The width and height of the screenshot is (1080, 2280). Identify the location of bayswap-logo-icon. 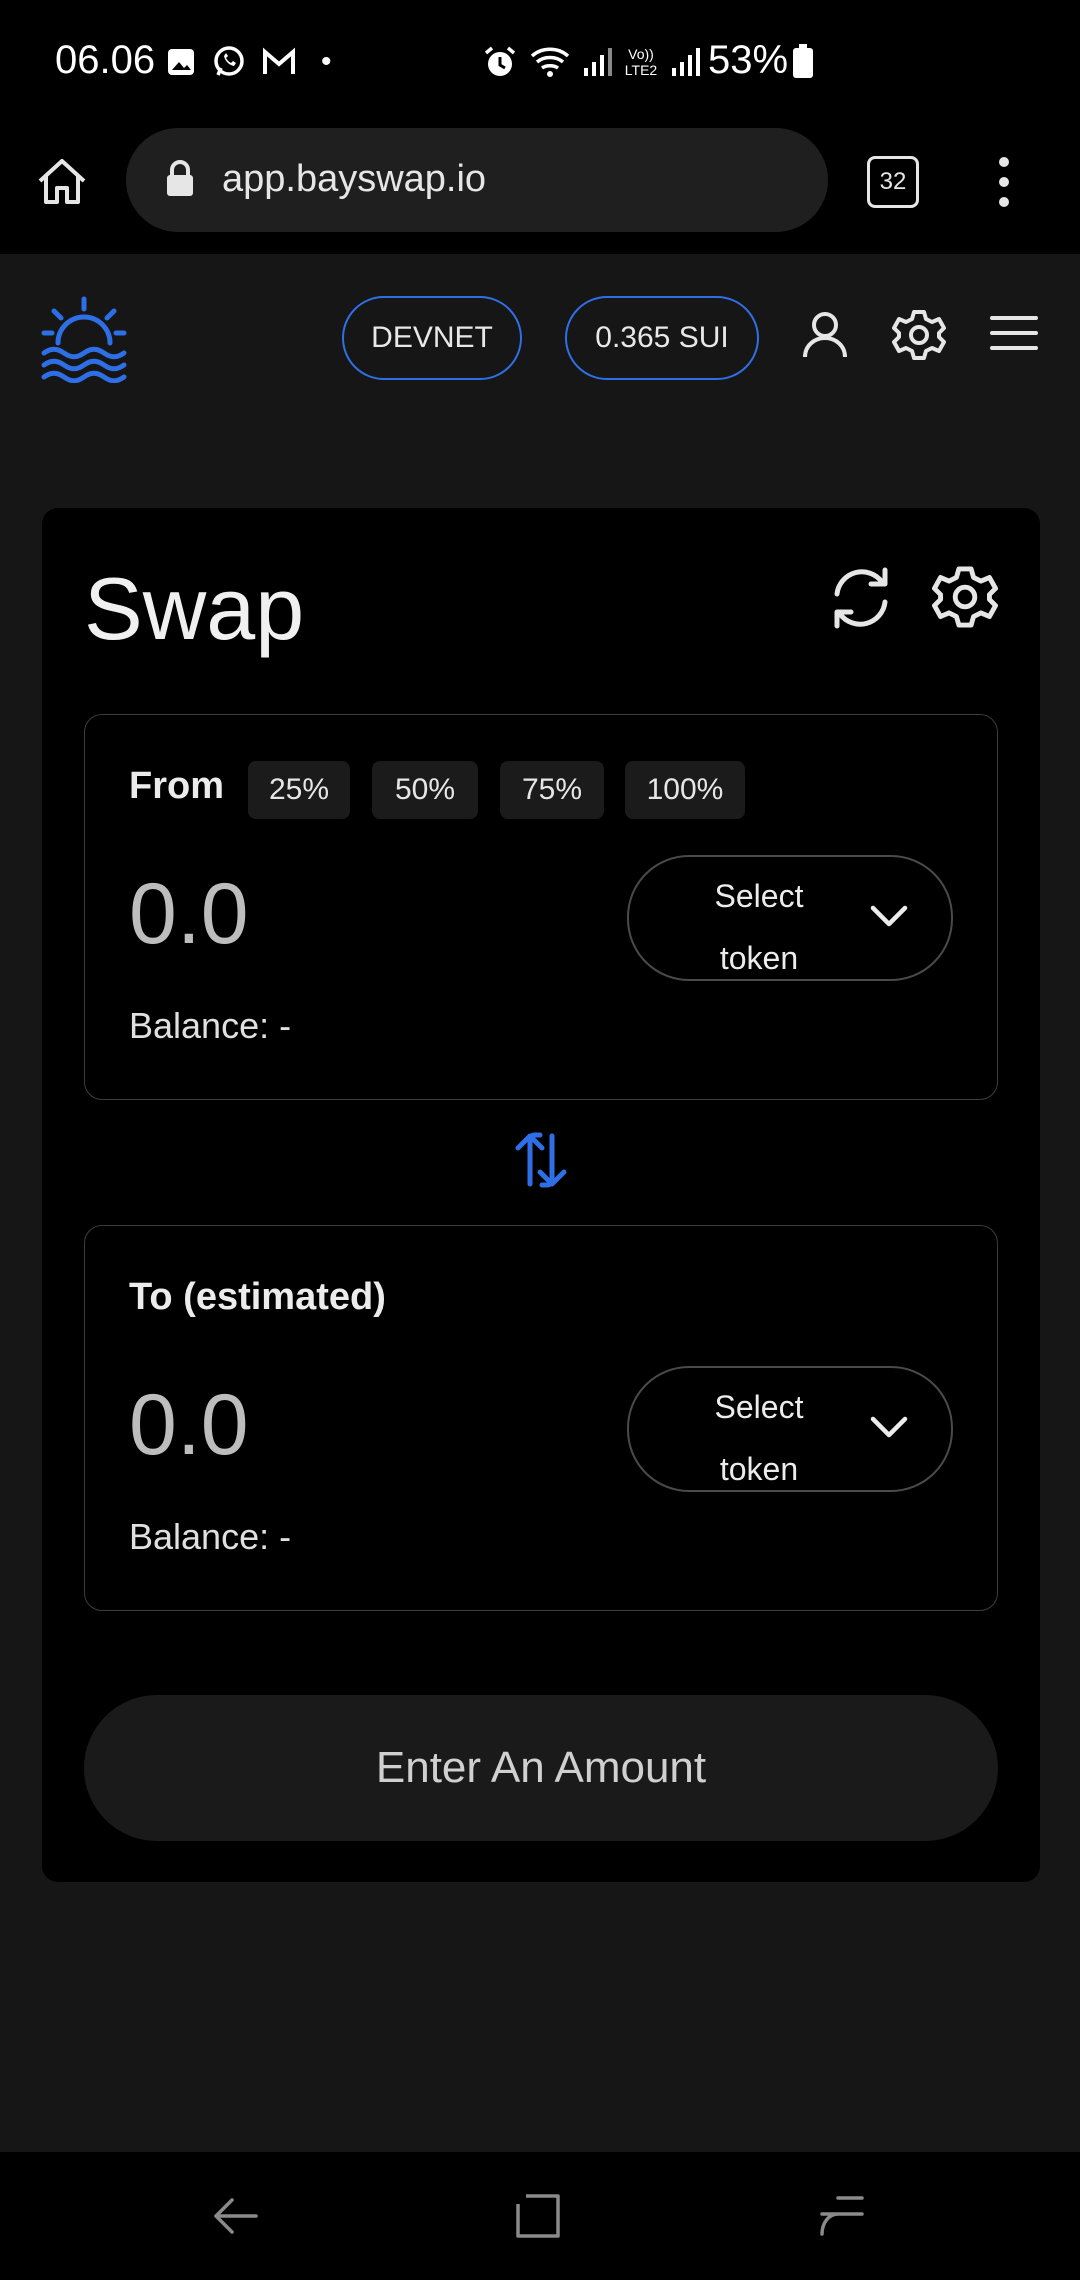
(84, 339).